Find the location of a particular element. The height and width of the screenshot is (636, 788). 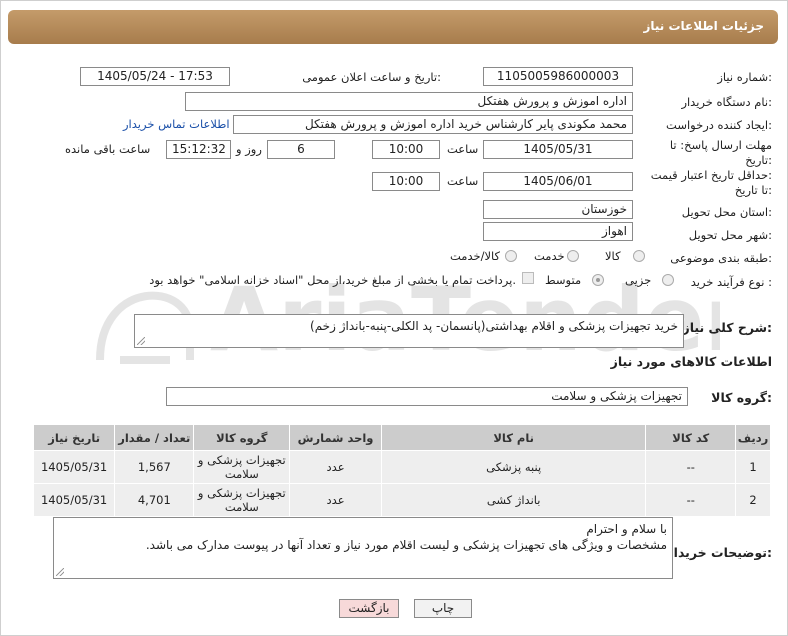

cell-row-number: 1 is located at coordinates (753, 467).